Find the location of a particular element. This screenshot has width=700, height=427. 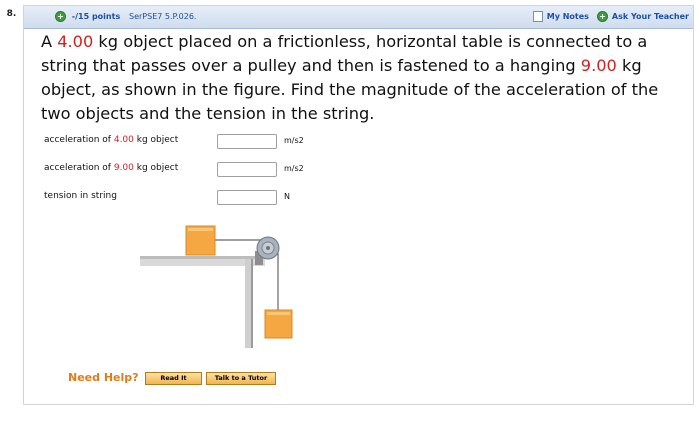

question-number: 8. is located at coordinates (11, 14).